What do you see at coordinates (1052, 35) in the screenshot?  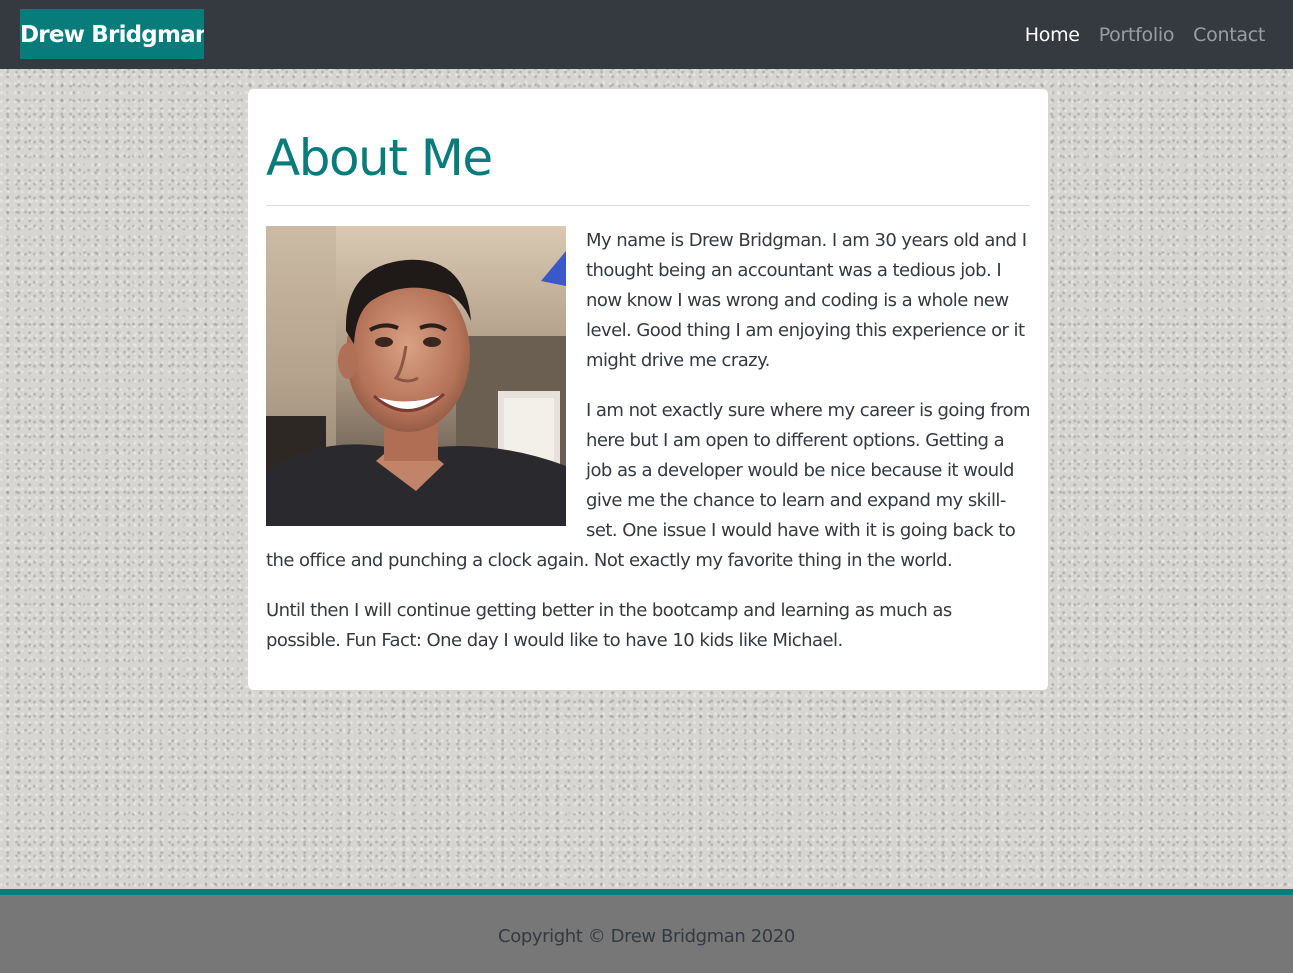 I see `nav-link-home: Home` at bounding box center [1052, 35].